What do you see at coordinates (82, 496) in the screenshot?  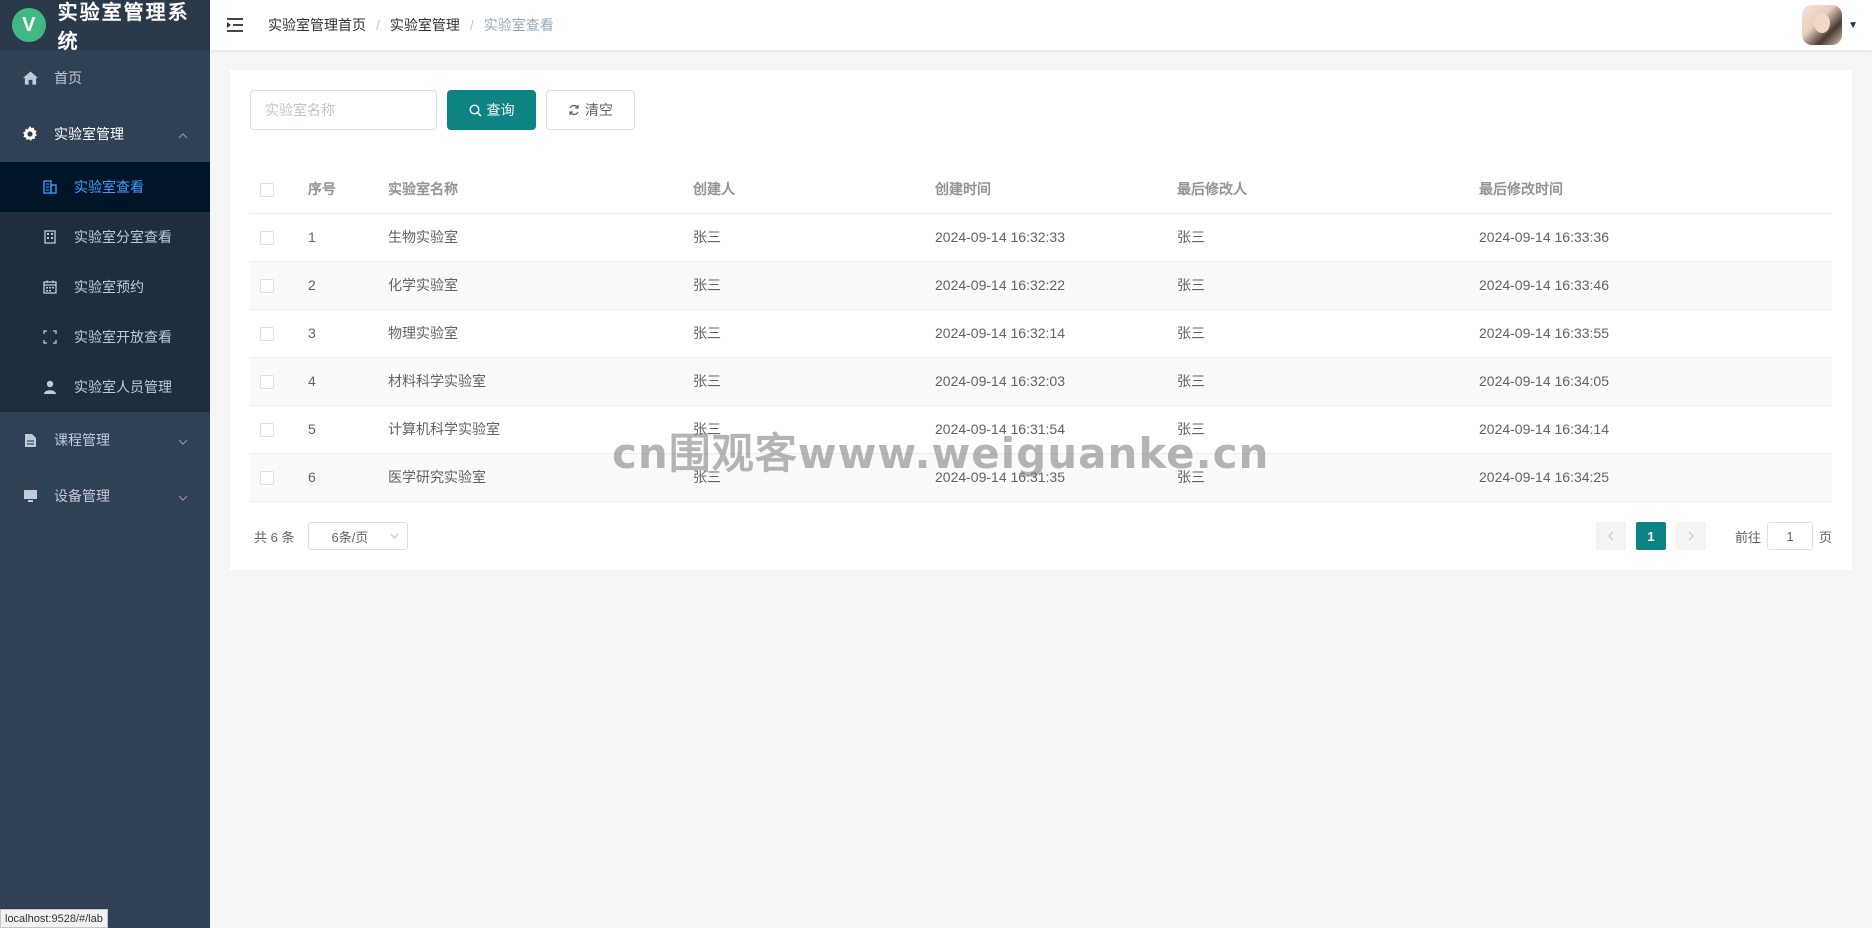 I see `sidebar-item-label: 设备管理` at bounding box center [82, 496].